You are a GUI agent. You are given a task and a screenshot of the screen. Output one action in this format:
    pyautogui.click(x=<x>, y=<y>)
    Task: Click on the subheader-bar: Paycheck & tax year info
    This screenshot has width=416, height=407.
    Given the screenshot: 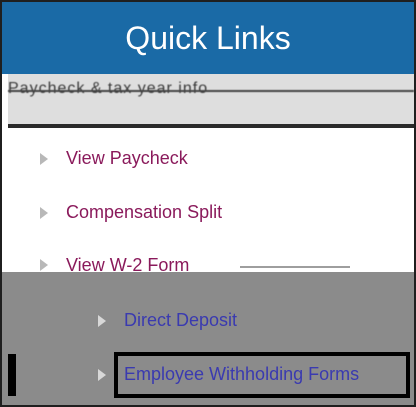 What is the action you would take?
    pyautogui.click(x=211, y=101)
    